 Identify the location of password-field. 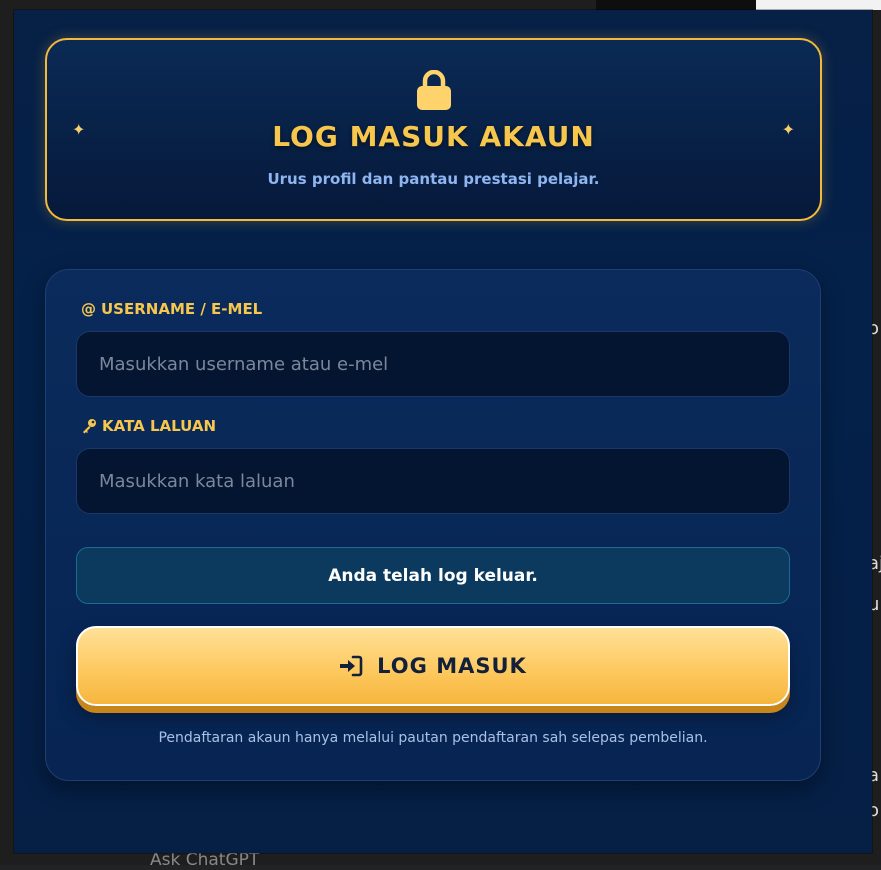
(433, 481).